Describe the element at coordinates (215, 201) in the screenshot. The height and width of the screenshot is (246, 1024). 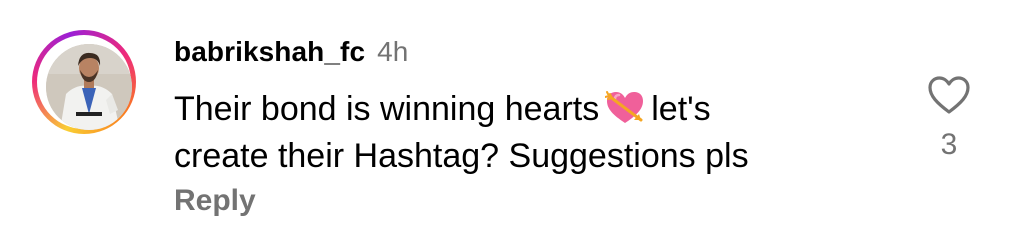
I see `reply-button: Reply` at that location.